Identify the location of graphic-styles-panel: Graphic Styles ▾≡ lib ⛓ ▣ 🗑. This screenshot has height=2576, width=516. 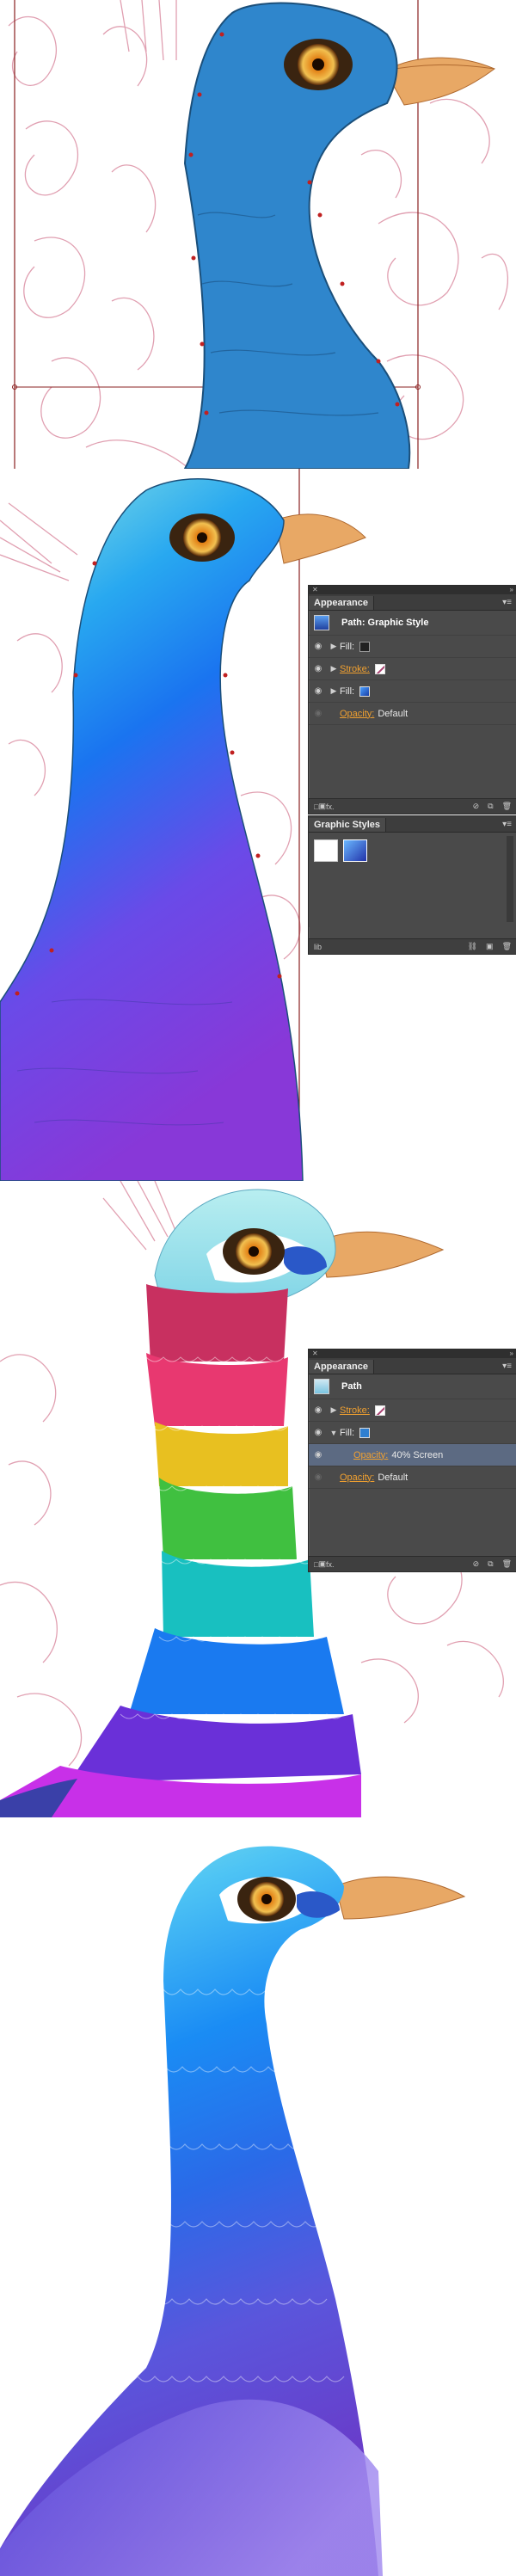
(412, 885).